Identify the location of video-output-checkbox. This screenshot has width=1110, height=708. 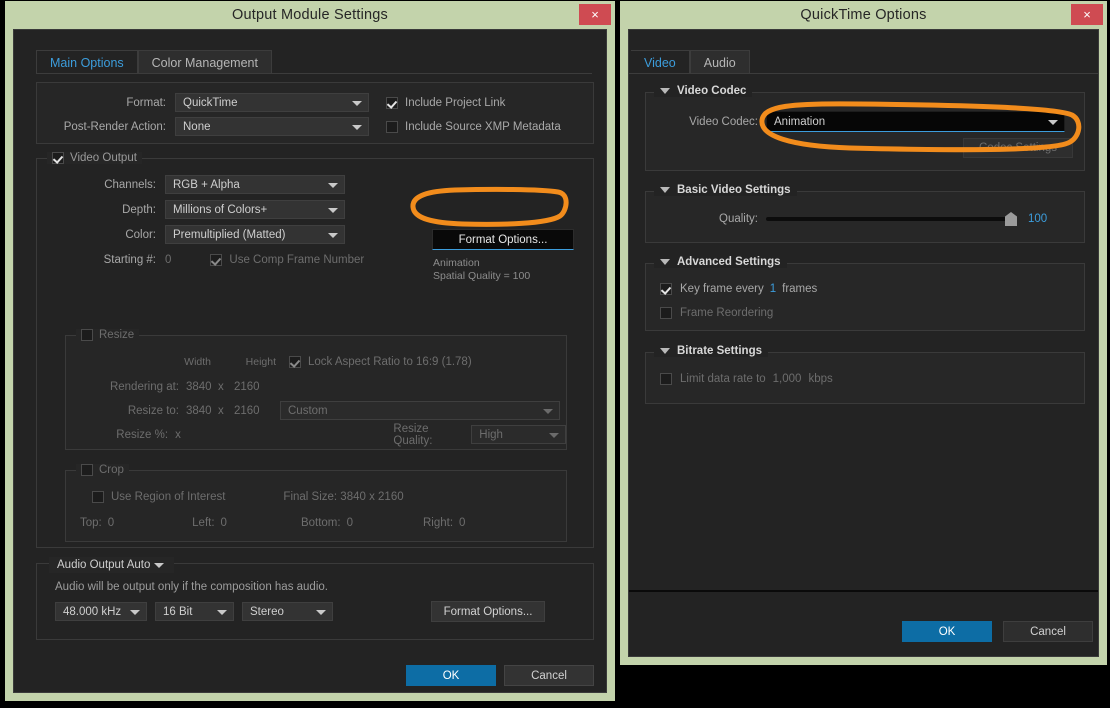
(58, 158).